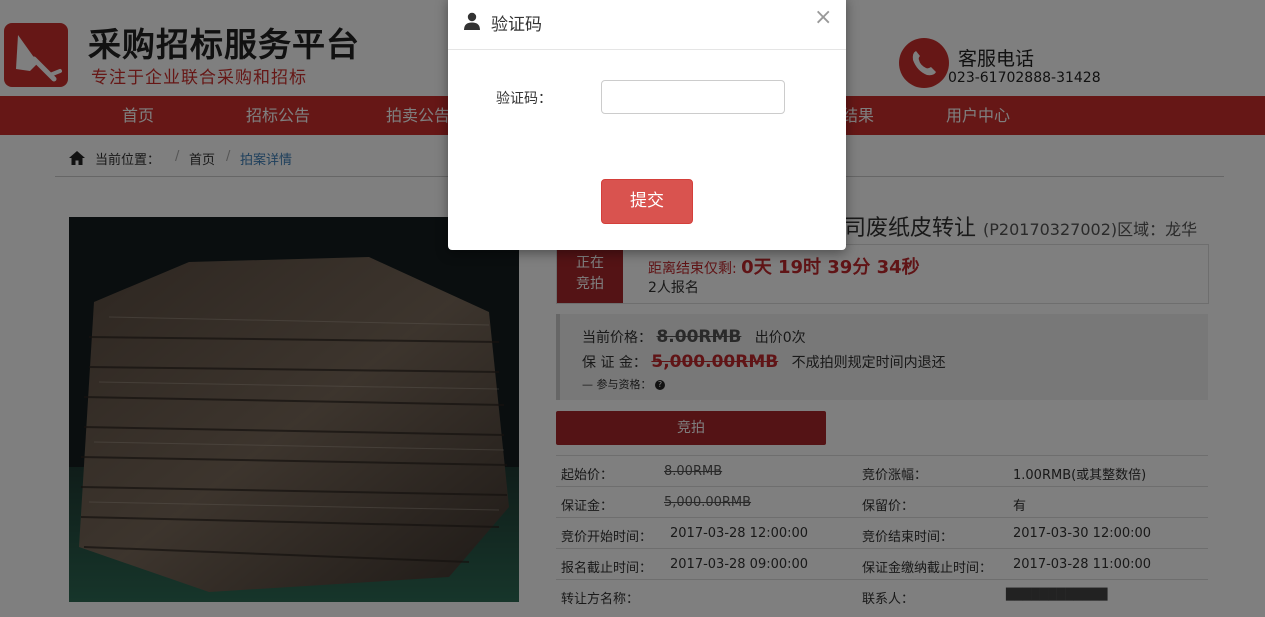  I want to click on close-icon: ×, so click(823, 18).